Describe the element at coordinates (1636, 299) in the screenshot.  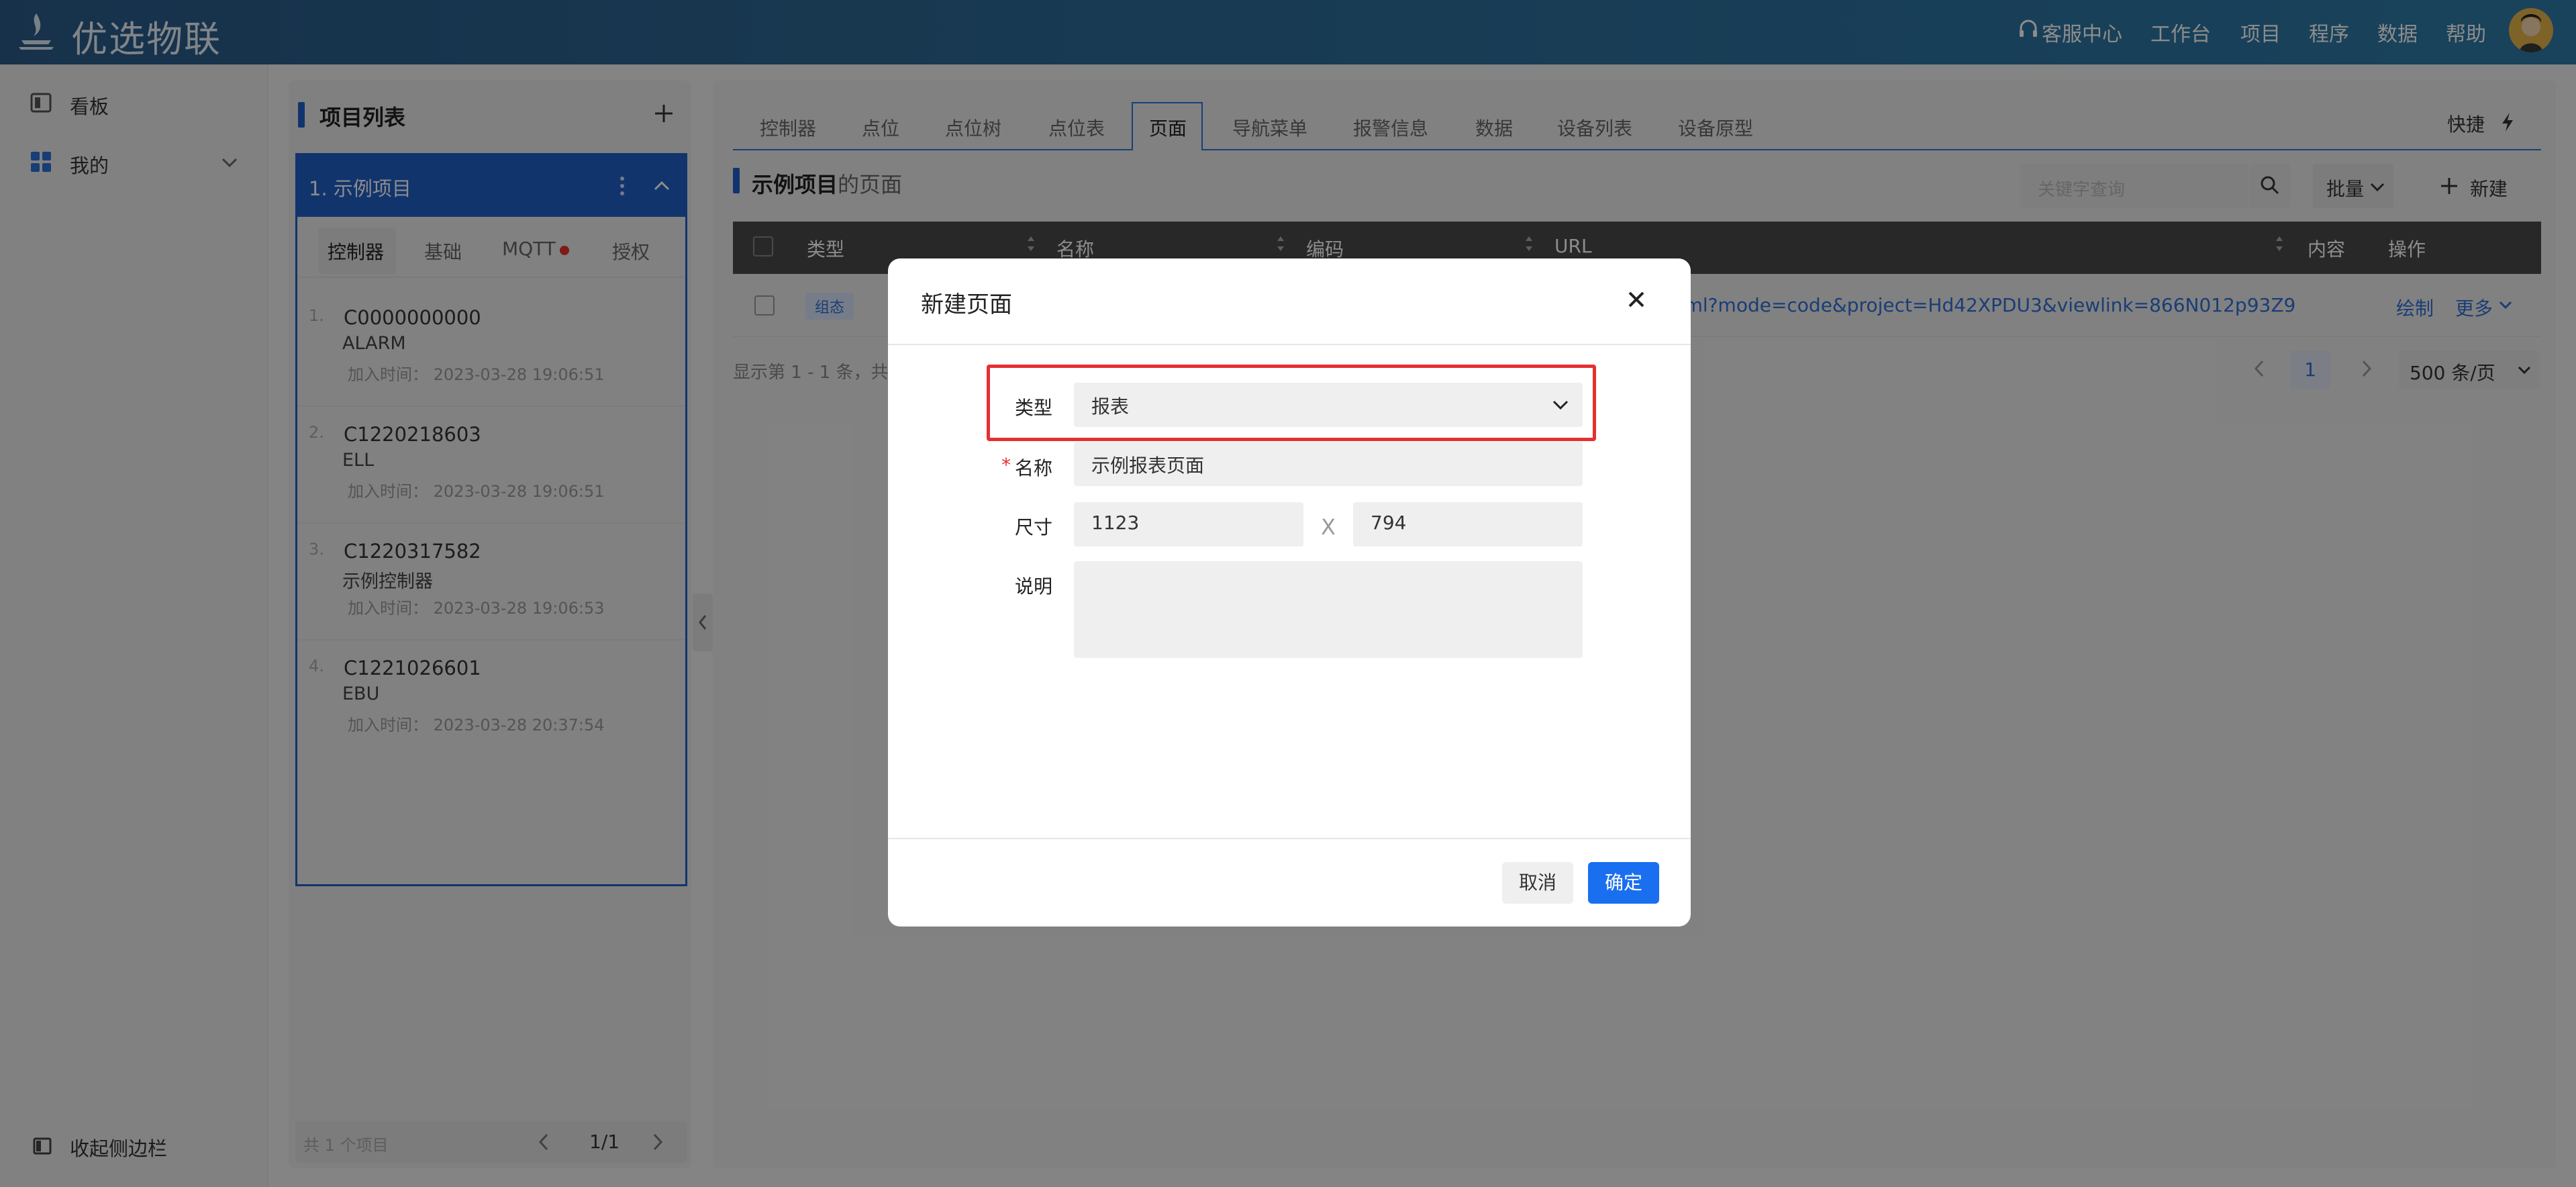
I see `close-icon` at that location.